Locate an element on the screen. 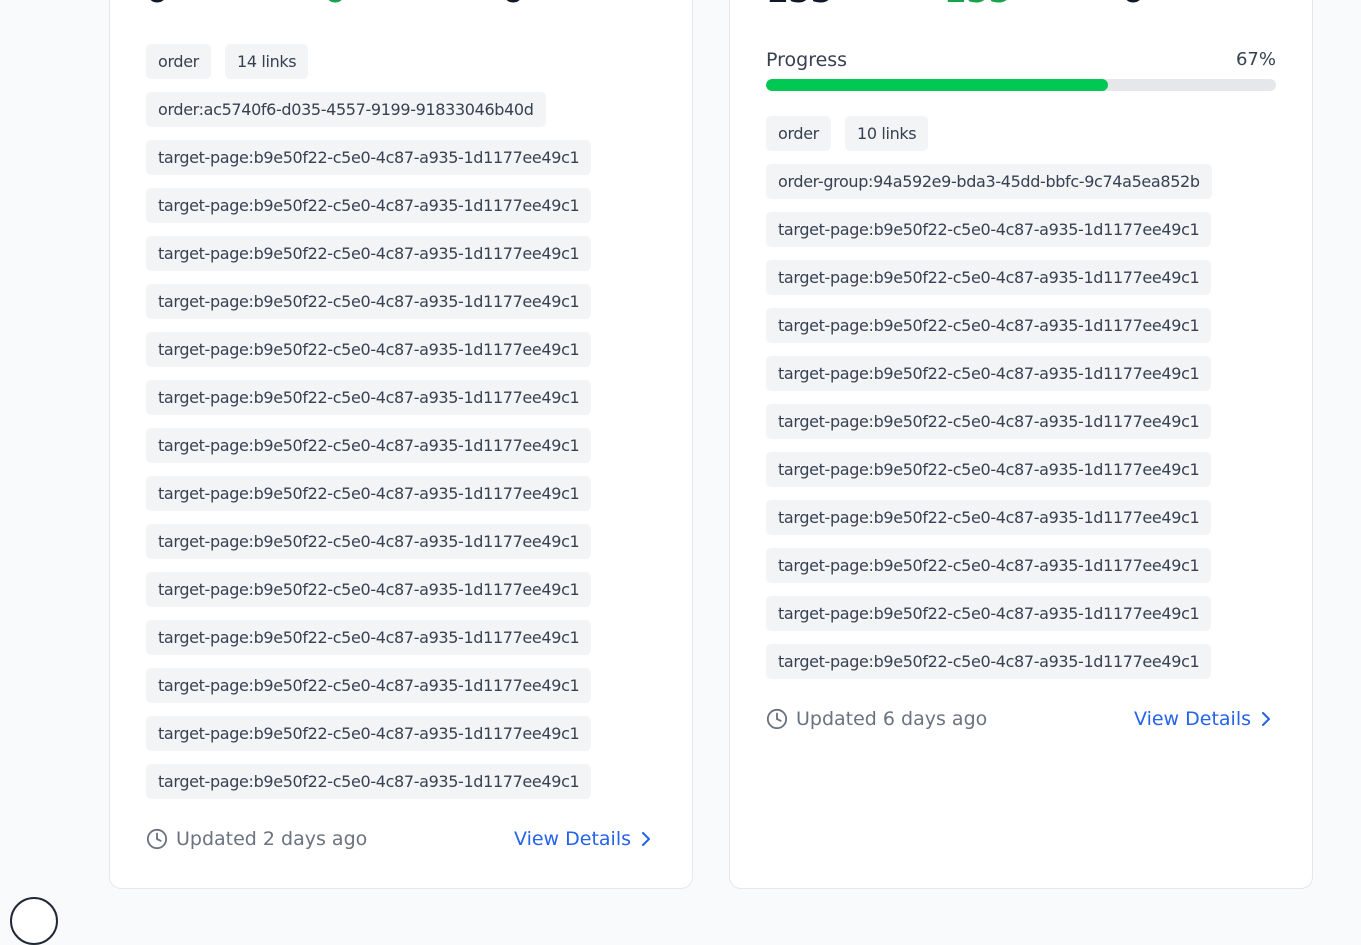 The height and width of the screenshot is (945, 1361). stat-total: 155 is located at coordinates (799, 3).